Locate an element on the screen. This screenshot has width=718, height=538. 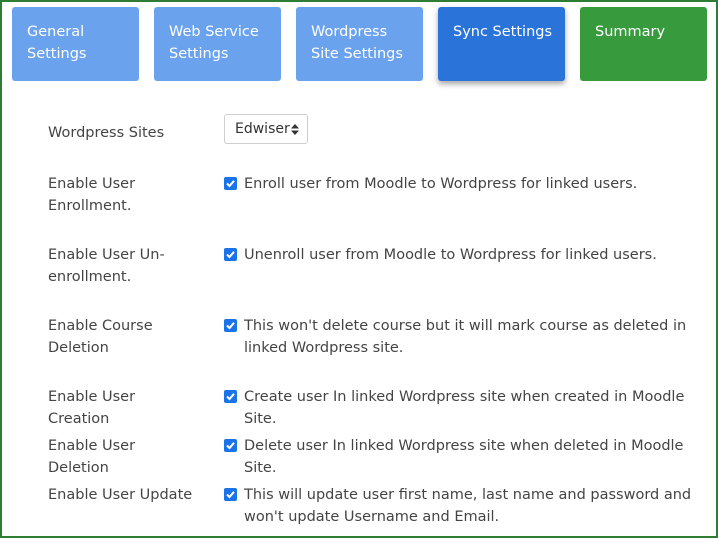
sort-caret-icon is located at coordinates (295, 129).